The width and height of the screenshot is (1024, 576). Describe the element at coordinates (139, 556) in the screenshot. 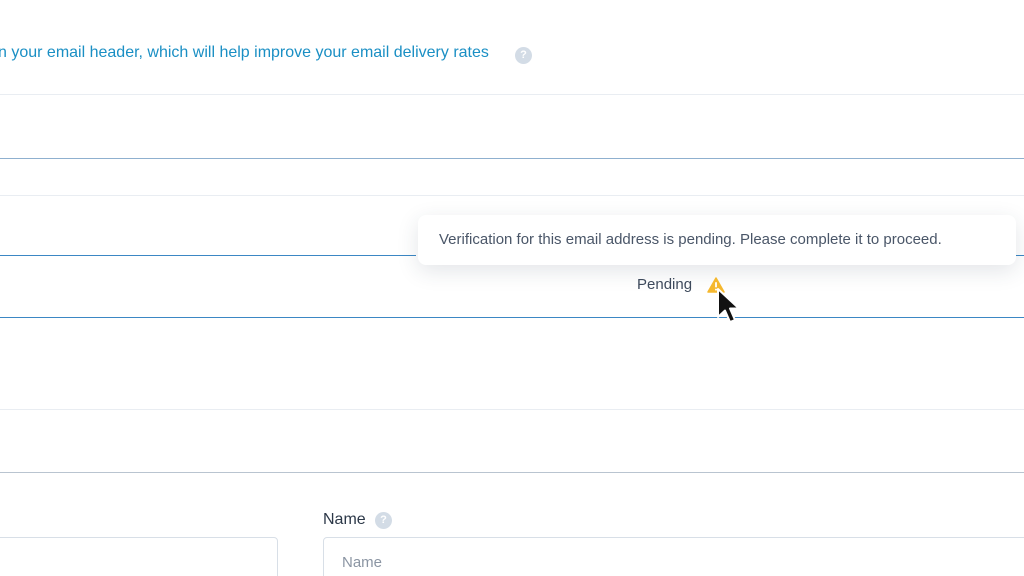

I see `text-field` at that location.